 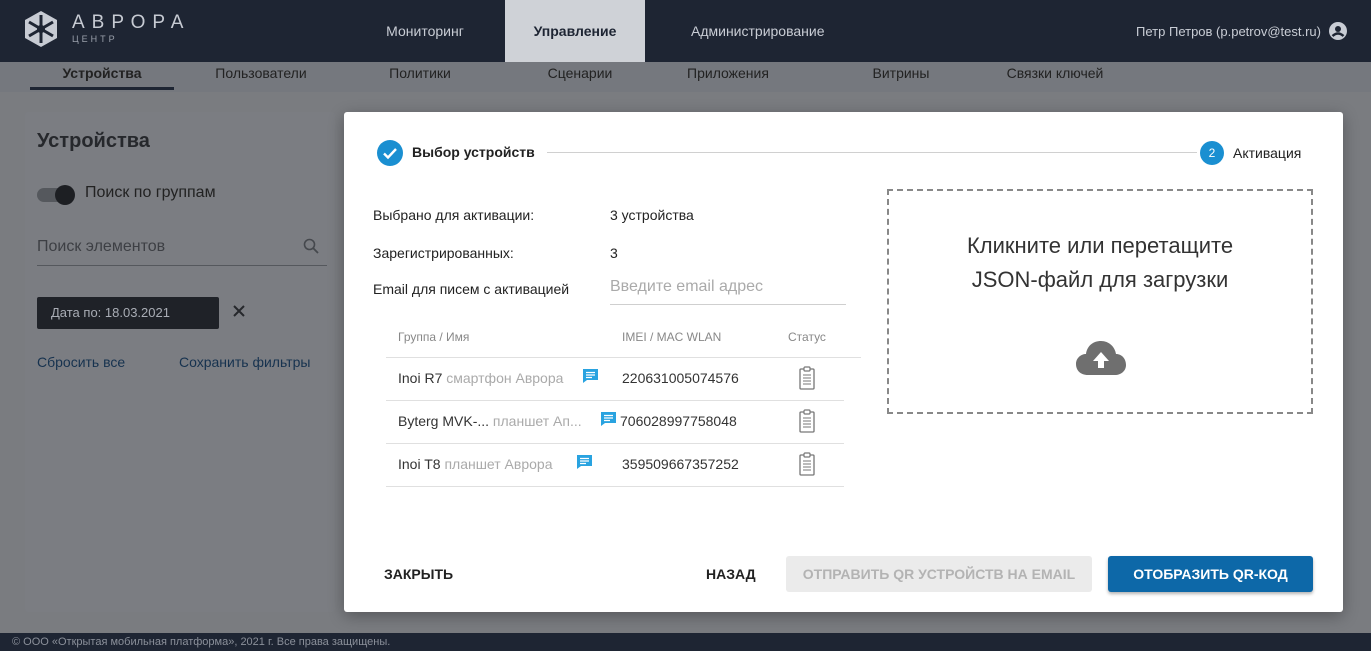 What do you see at coordinates (434, 337) in the screenshot?
I see `column-header-group-name: Группа / Имя` at bounding box center [434, 337].